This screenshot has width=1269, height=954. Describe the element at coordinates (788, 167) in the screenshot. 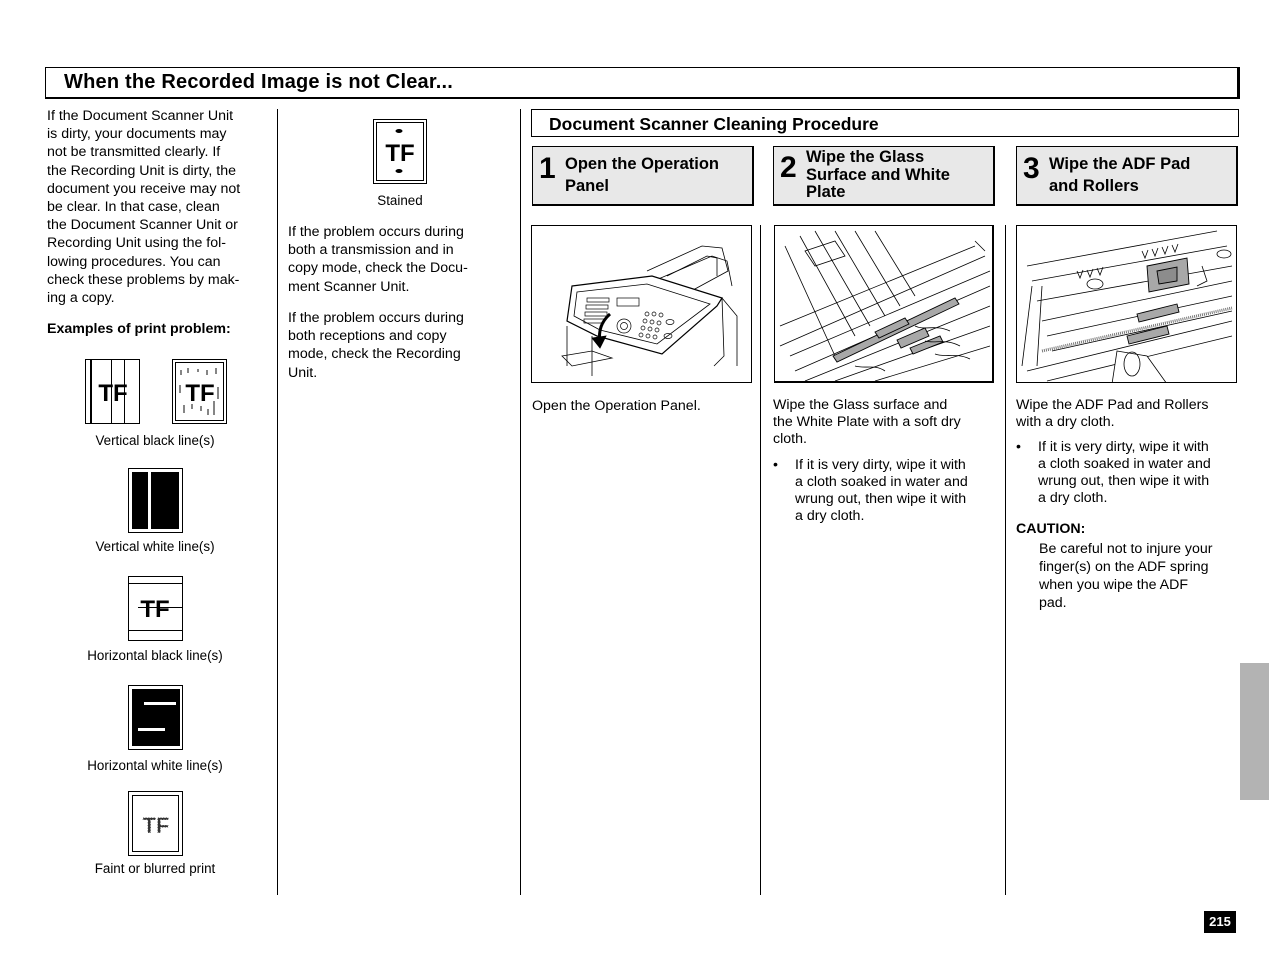

I see `step-number: 2` at that location.